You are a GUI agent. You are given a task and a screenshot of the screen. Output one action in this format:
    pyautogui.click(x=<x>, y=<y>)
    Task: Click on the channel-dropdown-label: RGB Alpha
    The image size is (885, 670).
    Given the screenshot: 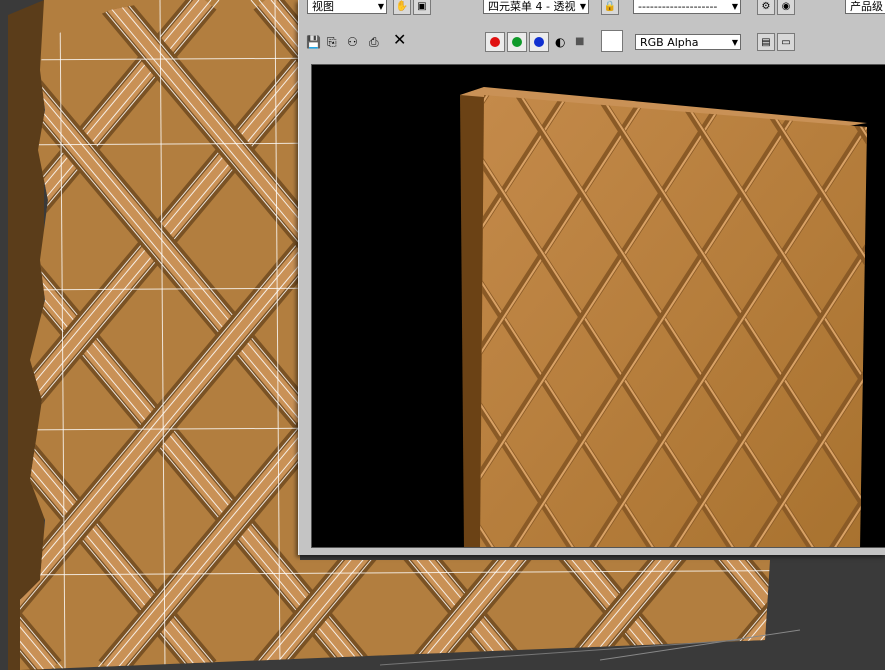 What is the action you would take?
    pyautogui.click(x=669, y=42)
    